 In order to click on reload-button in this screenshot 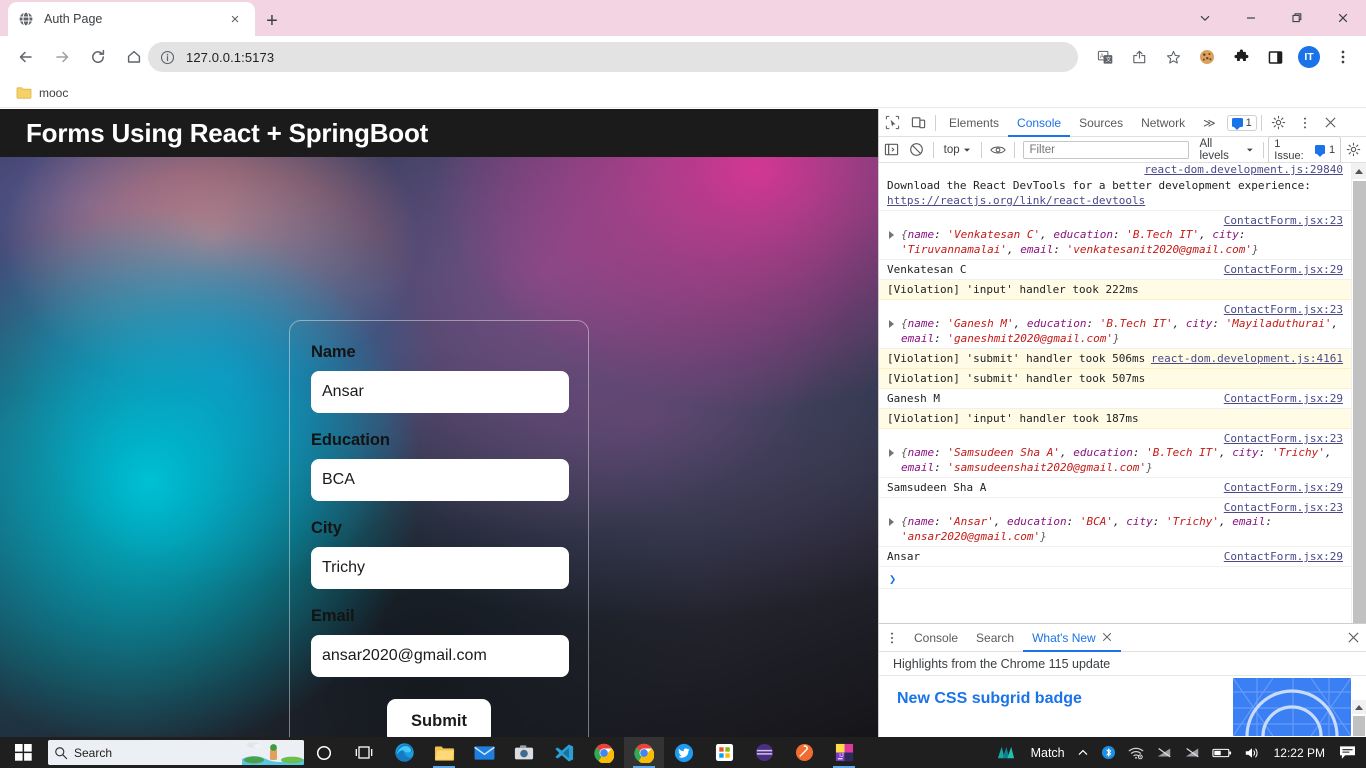, I will do `click(98, 57)`.